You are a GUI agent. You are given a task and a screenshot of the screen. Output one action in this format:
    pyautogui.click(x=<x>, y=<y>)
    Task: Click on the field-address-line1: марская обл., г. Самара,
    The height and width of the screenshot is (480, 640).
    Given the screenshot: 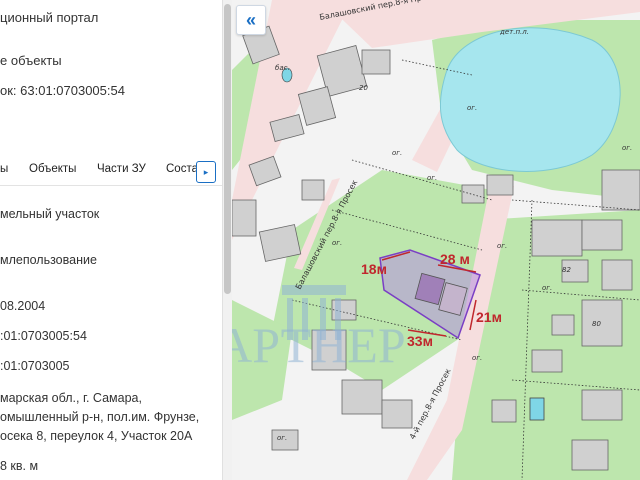 What is the action you would take?
    pyautogui.click(x=71, y=398)
    